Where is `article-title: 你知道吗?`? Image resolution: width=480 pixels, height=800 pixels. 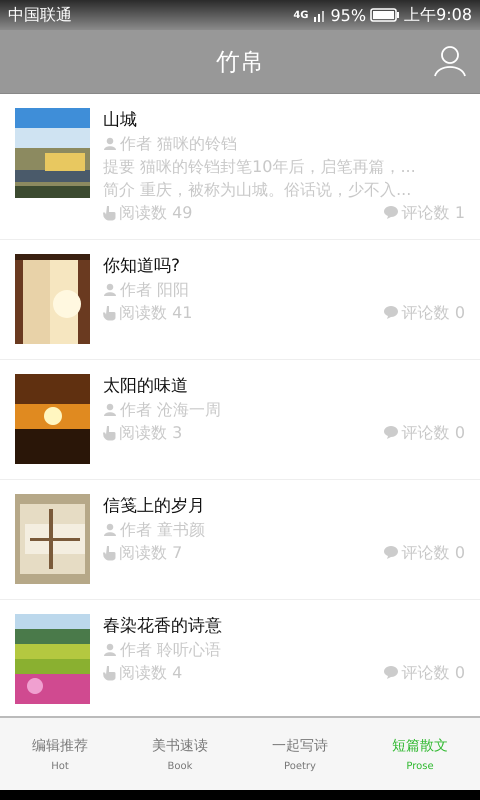
article-title: 你知道吗? is located at coordinates (142, 266).